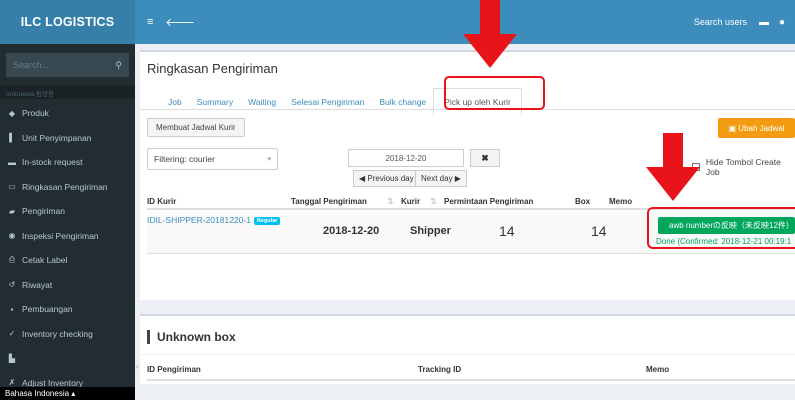  Describe the element at coordinates (67, 22) in the screenshot. I see `brand-logo: ILC LOGISTICS` at that location.